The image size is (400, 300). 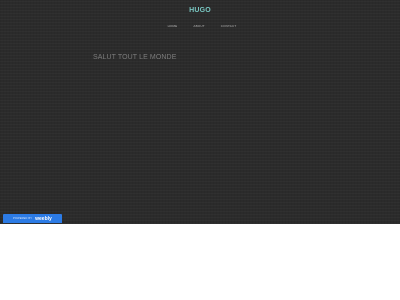 I want to click on nav-item-home: HOME, so click(x=173, y=26).